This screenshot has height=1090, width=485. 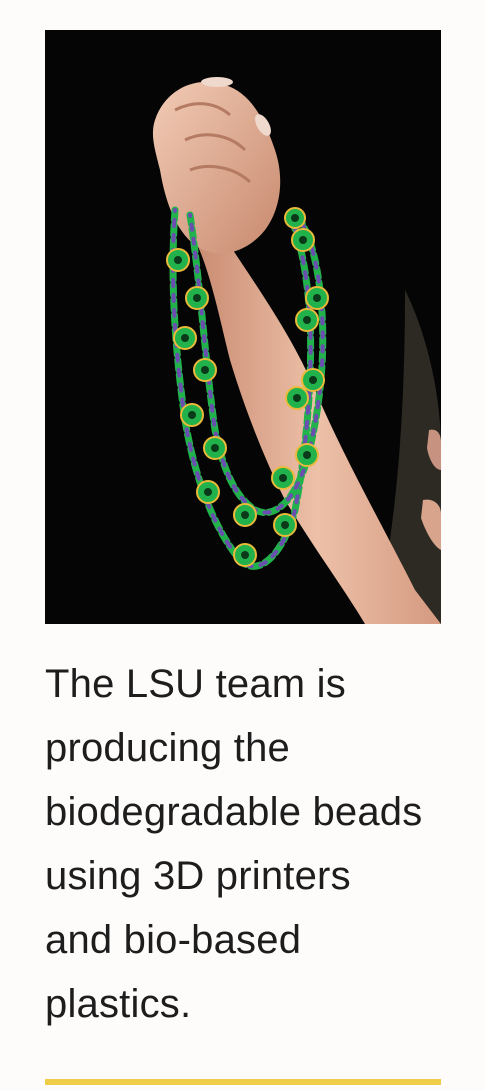 I want to click on accent-divider, so click(x=243, y=1082).